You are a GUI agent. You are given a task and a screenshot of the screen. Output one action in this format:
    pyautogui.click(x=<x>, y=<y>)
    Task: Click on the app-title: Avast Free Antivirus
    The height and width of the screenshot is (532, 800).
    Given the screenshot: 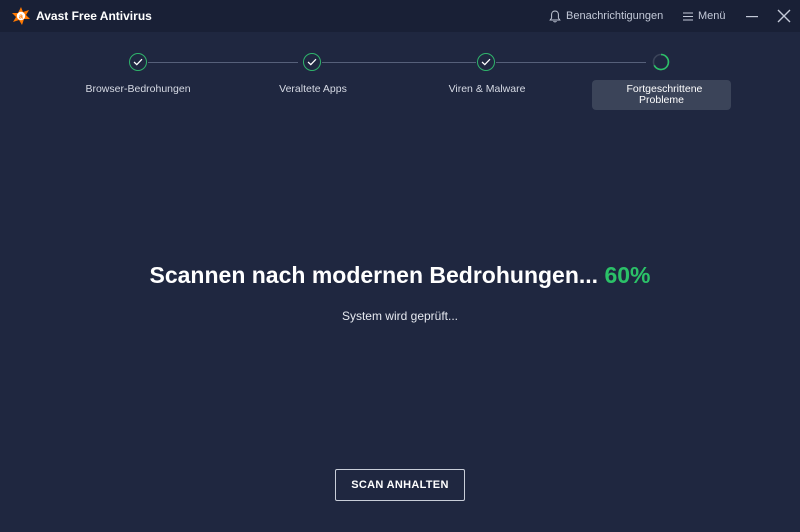 What is the action you would take?
    pyautogui.click(x=94, y=16)
    